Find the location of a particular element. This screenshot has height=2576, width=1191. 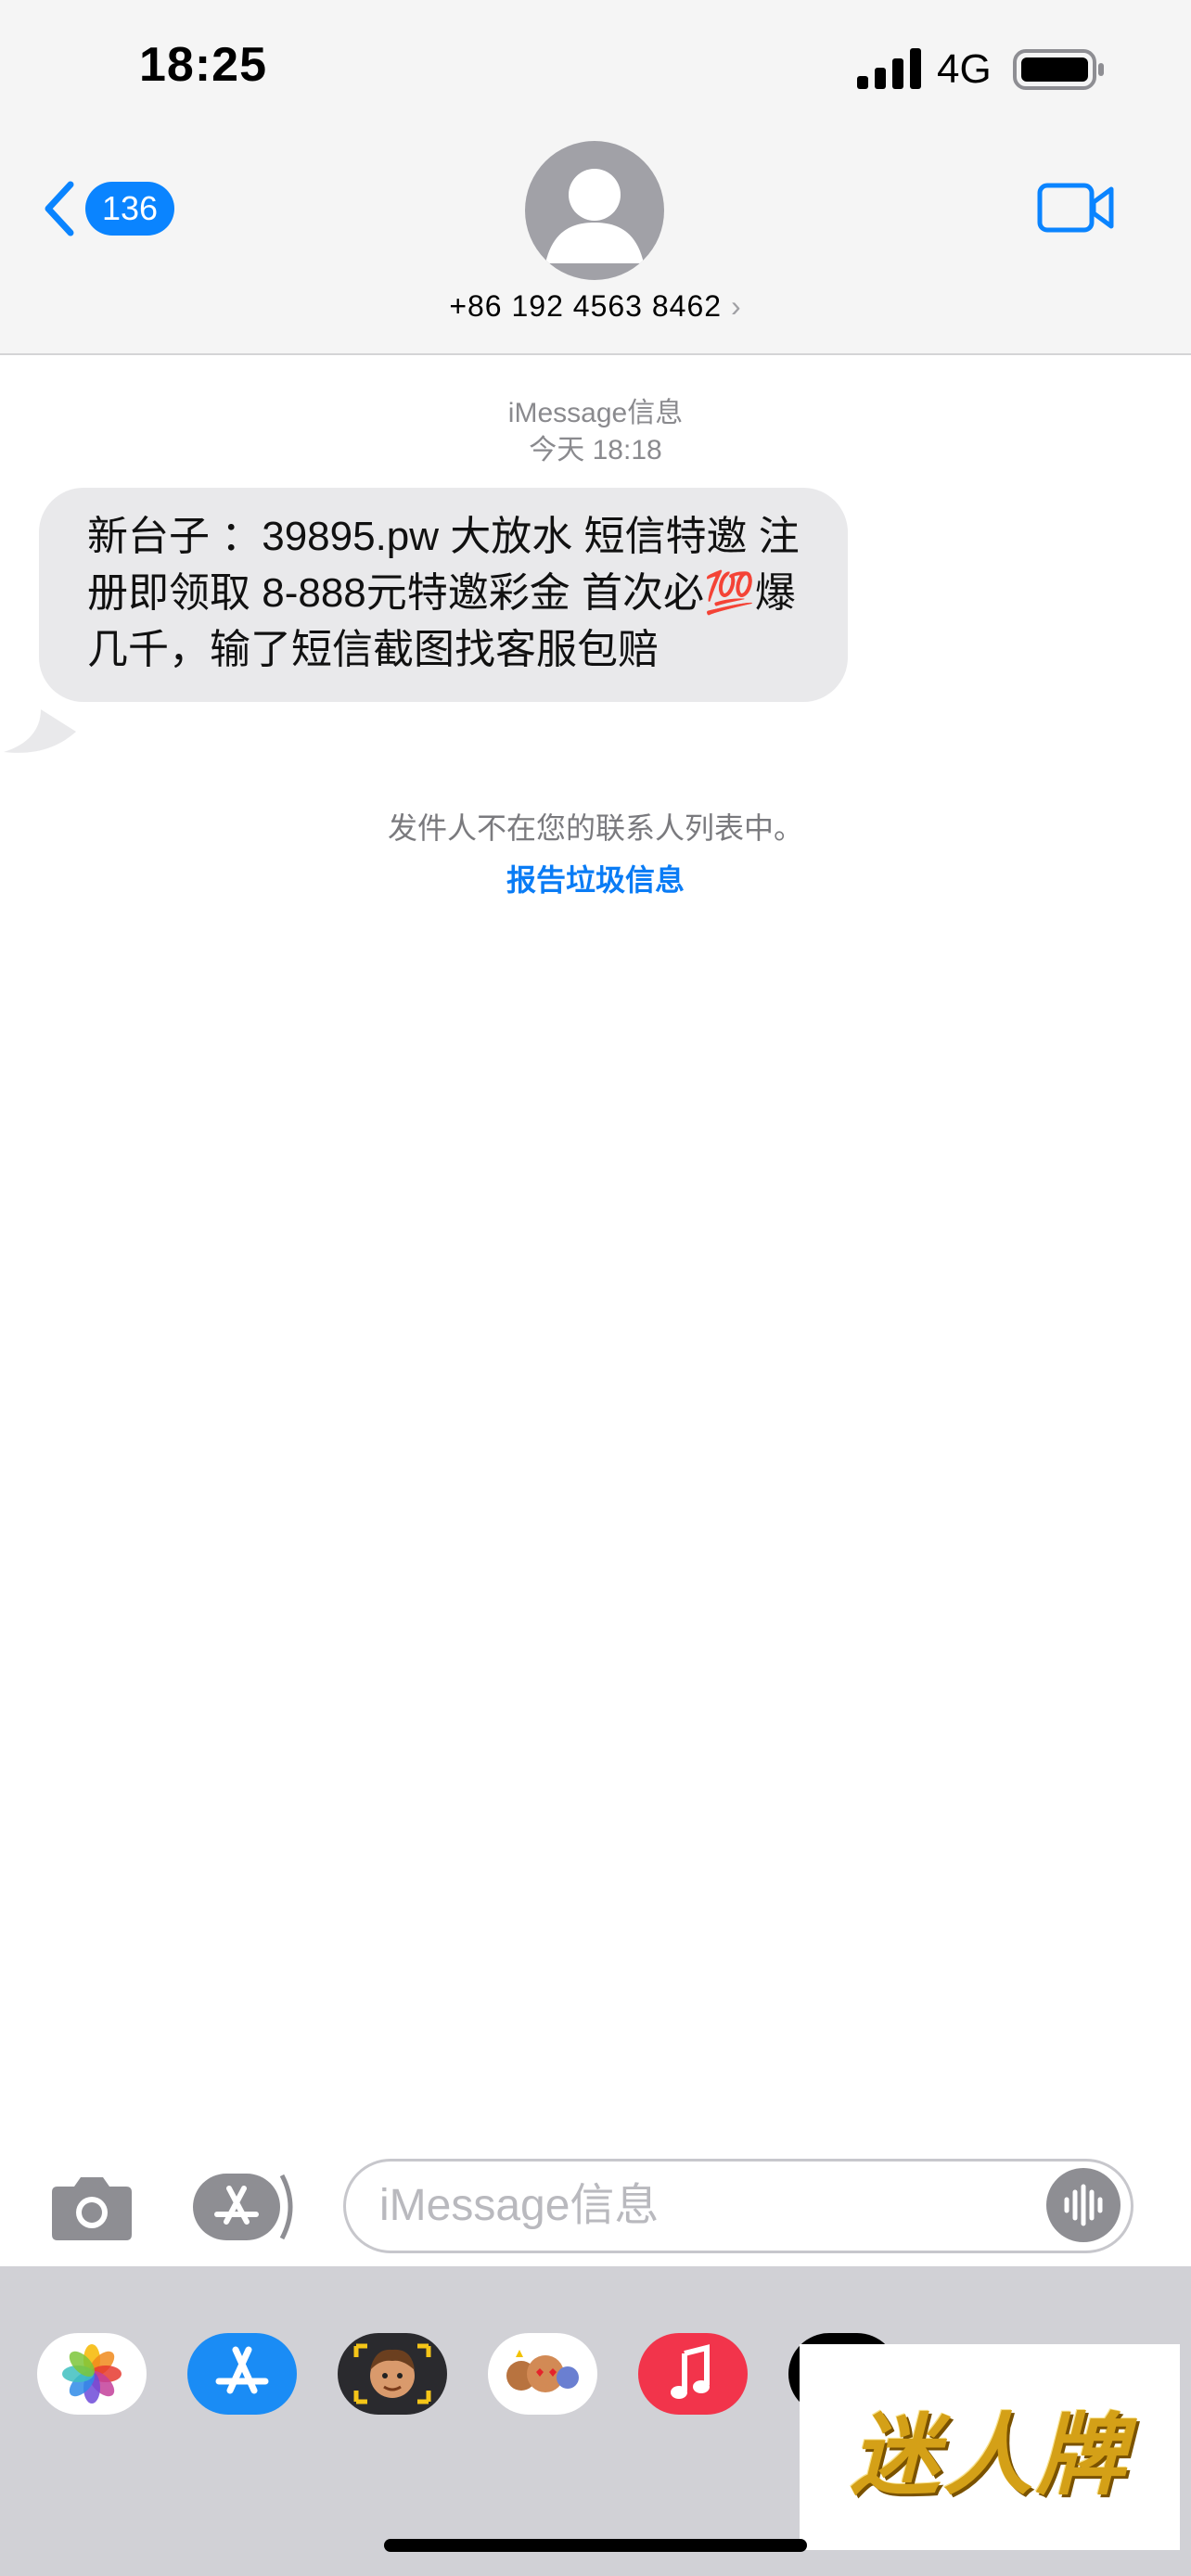

unread-count-badge: 136 is located at coordinates (130, 209).